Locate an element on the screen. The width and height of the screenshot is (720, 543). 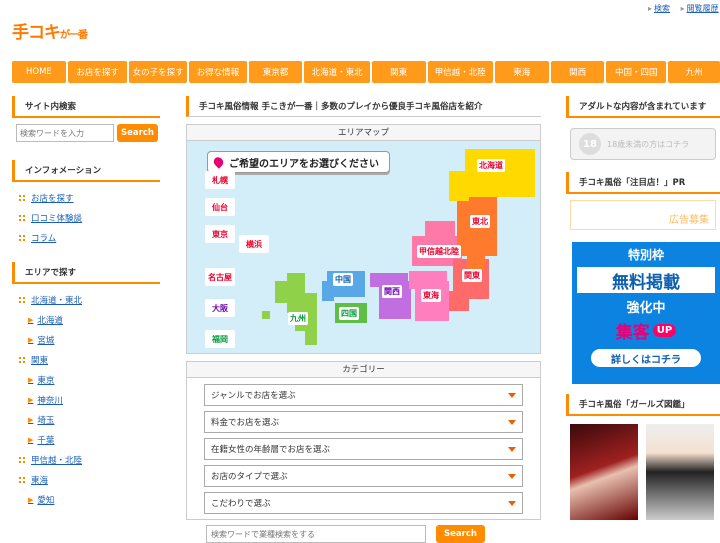
info-link: 口コミ体験談 is located at coordinates (86, 218).